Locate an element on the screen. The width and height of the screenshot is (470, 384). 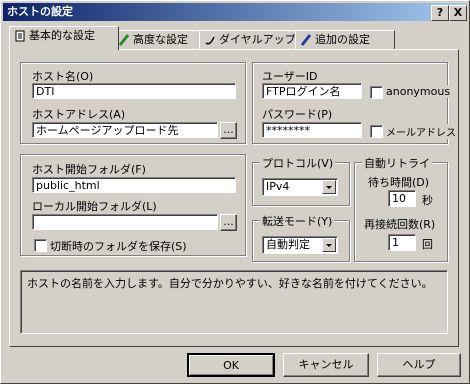
tab-extra: 追加の設定 is located at coordinates (345, 39).